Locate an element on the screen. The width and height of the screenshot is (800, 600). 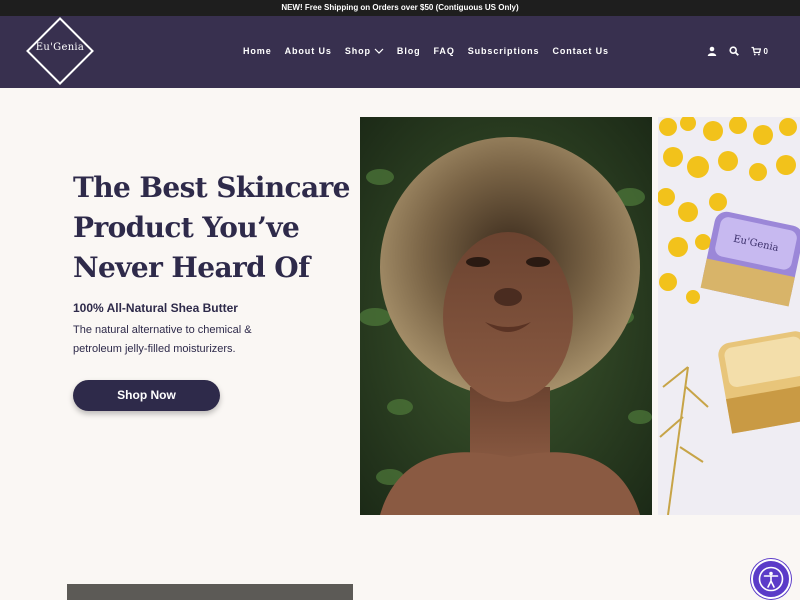
accessibility-icon is located at coordinates (771, 579).